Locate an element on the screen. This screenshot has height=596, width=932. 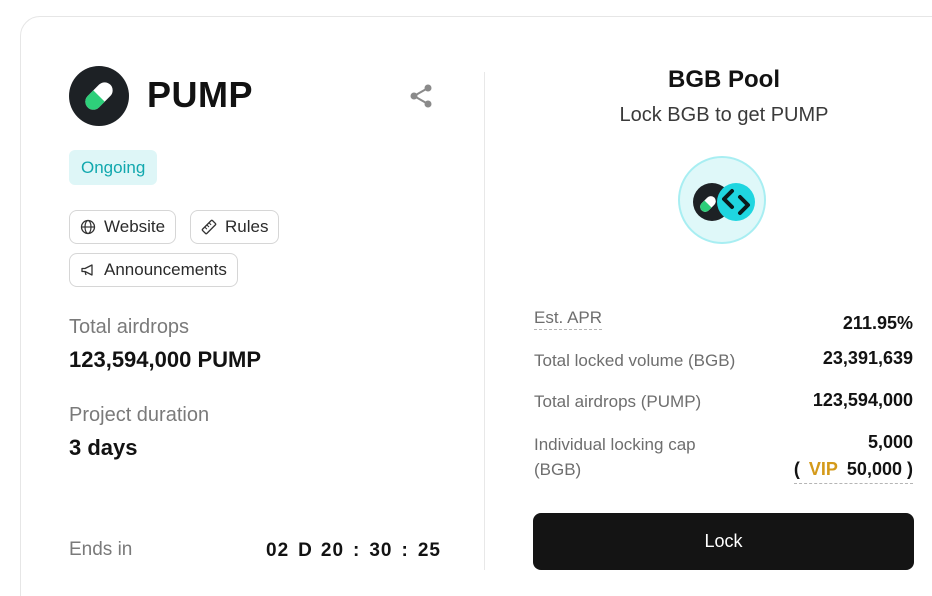
project-duration-value: 3 days is located at coordinates (103, 447).